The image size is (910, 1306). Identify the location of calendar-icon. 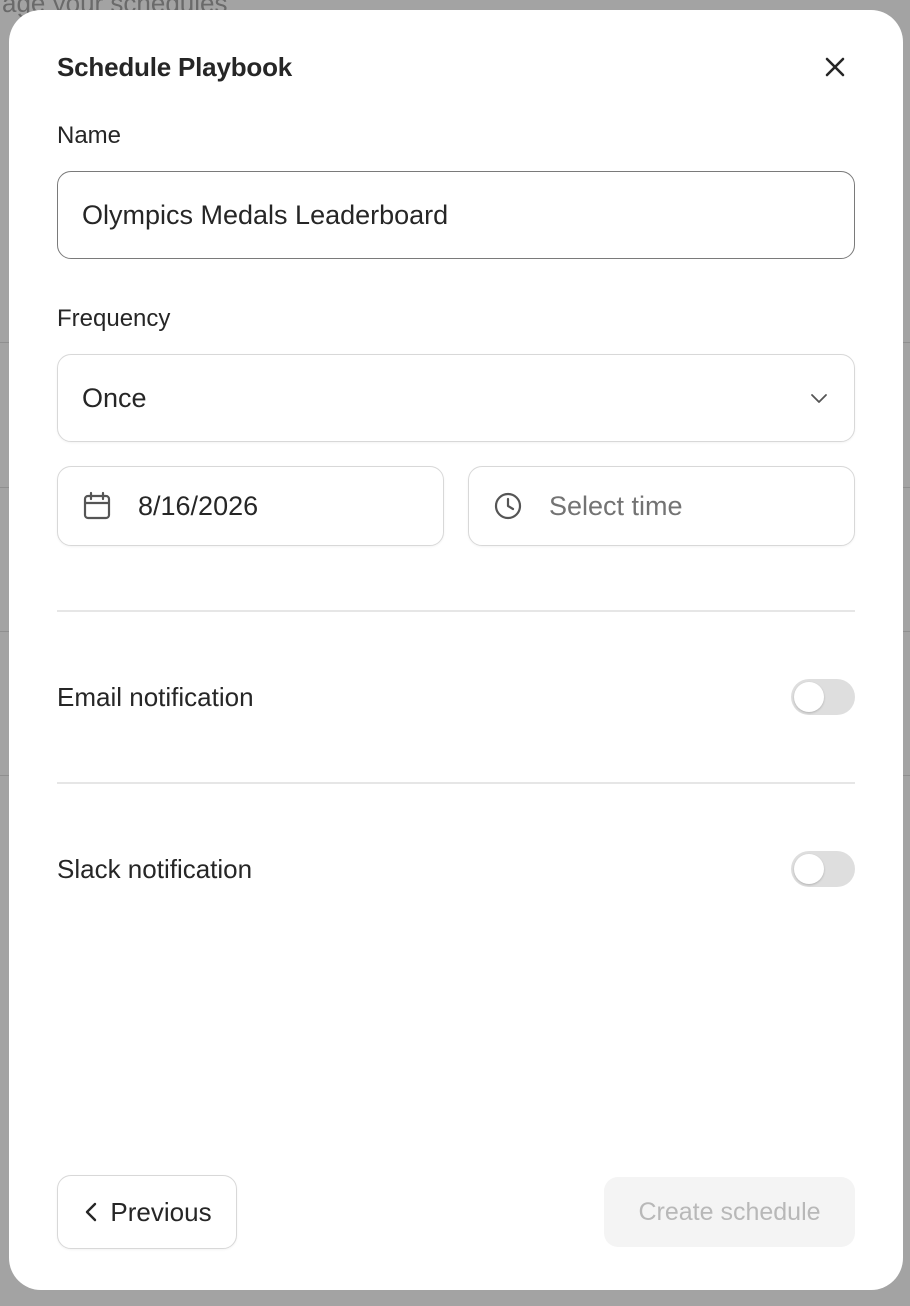
(97, 506).